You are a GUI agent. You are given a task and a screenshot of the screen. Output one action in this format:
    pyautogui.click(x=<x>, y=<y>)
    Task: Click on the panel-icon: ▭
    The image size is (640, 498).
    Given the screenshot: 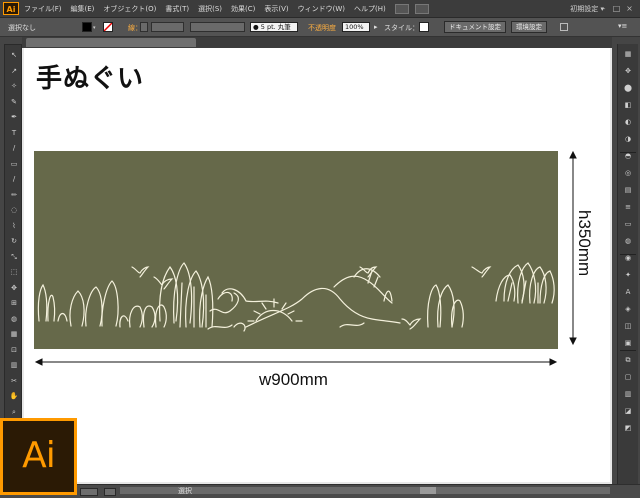 What is the action you would take?
    pyautogui.click(x=628, y=224)
    